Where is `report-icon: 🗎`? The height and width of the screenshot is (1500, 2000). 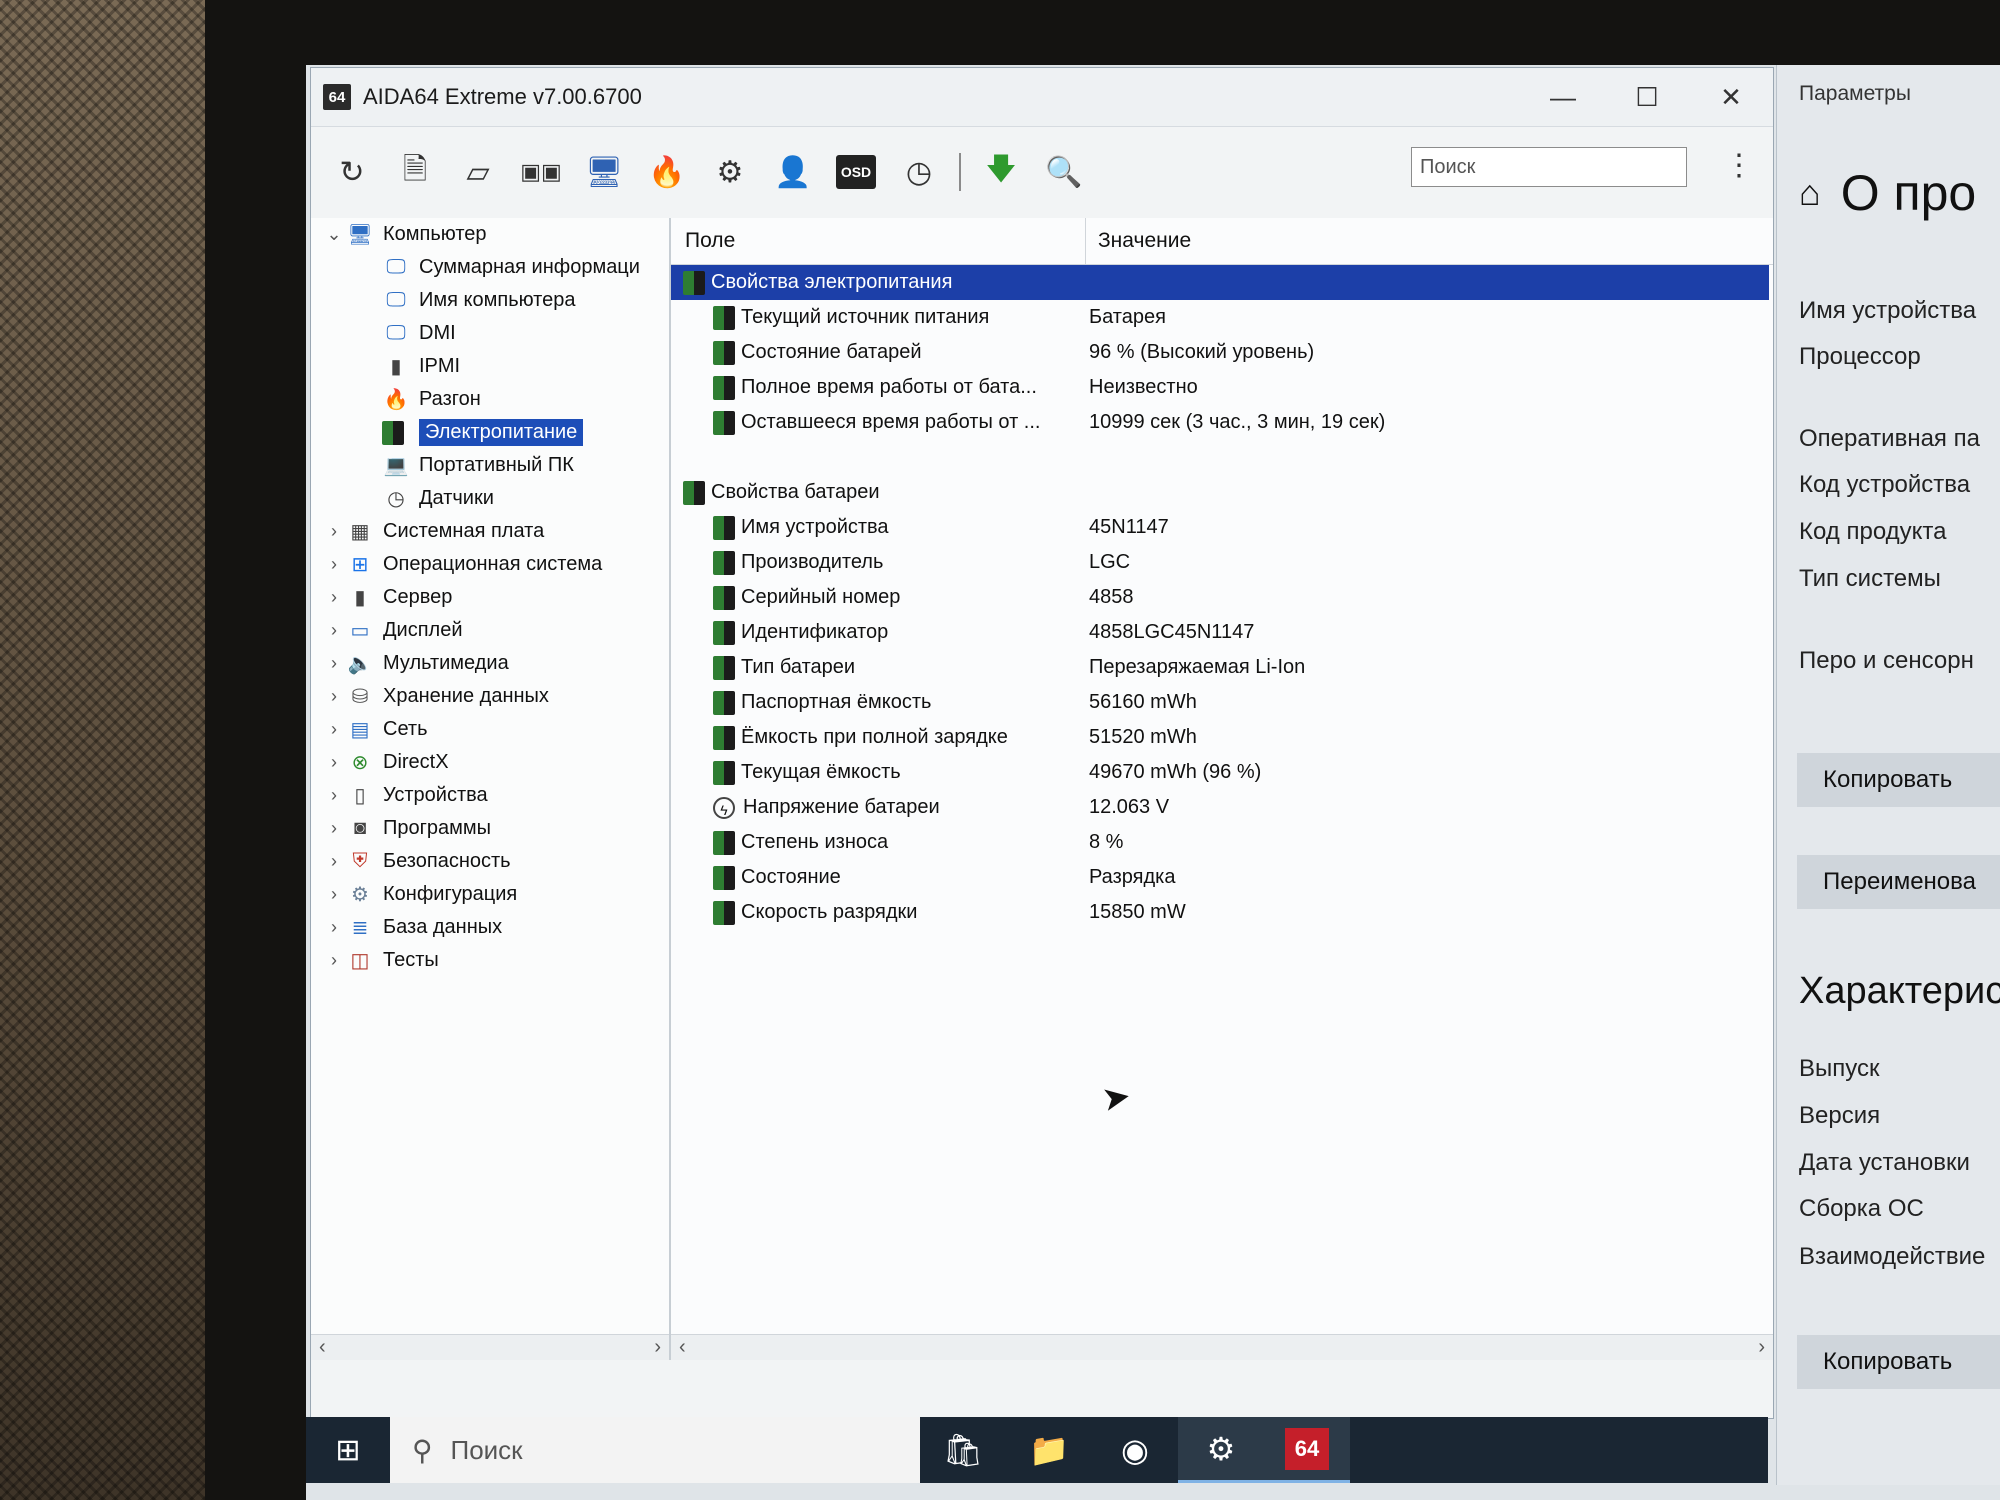
report-icon: 🗎 is located at coordinates (415, 172).